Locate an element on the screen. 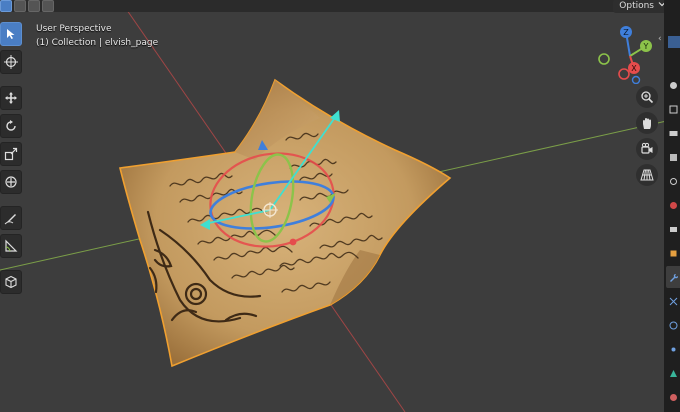  camera-icon is located at coordinates (647, 148).